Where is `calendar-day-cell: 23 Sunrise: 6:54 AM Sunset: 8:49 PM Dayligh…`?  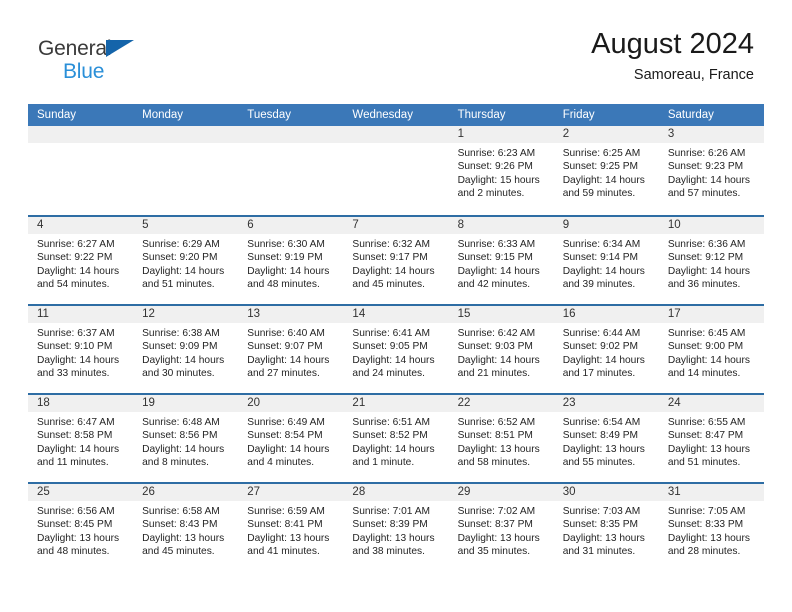 calendar-day-cell: 23 Sunrise: 6:54 AM Sunset: 8:49 PM Dayligh… is located at coordinates (606, 438).